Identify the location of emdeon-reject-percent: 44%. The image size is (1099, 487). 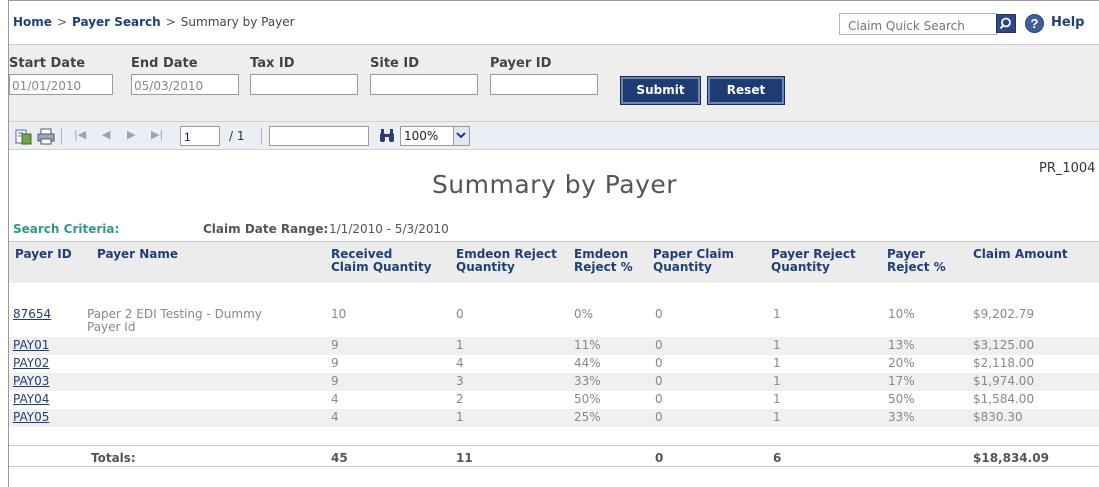
(587, 363).